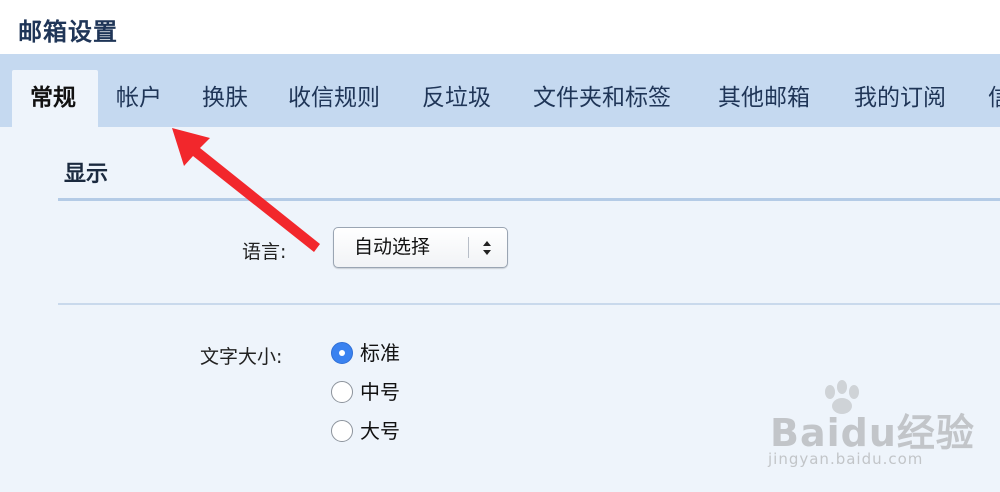 The height and width of the screenshot is (492, 1000). I want to click on font-size-label: 文字大小:, so click(241, 357).